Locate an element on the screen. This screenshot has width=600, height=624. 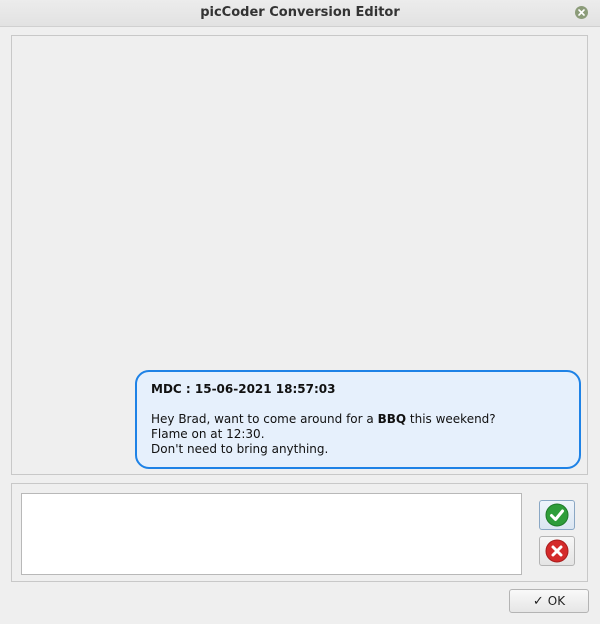
reject-button is located at coordinates (557, 551).